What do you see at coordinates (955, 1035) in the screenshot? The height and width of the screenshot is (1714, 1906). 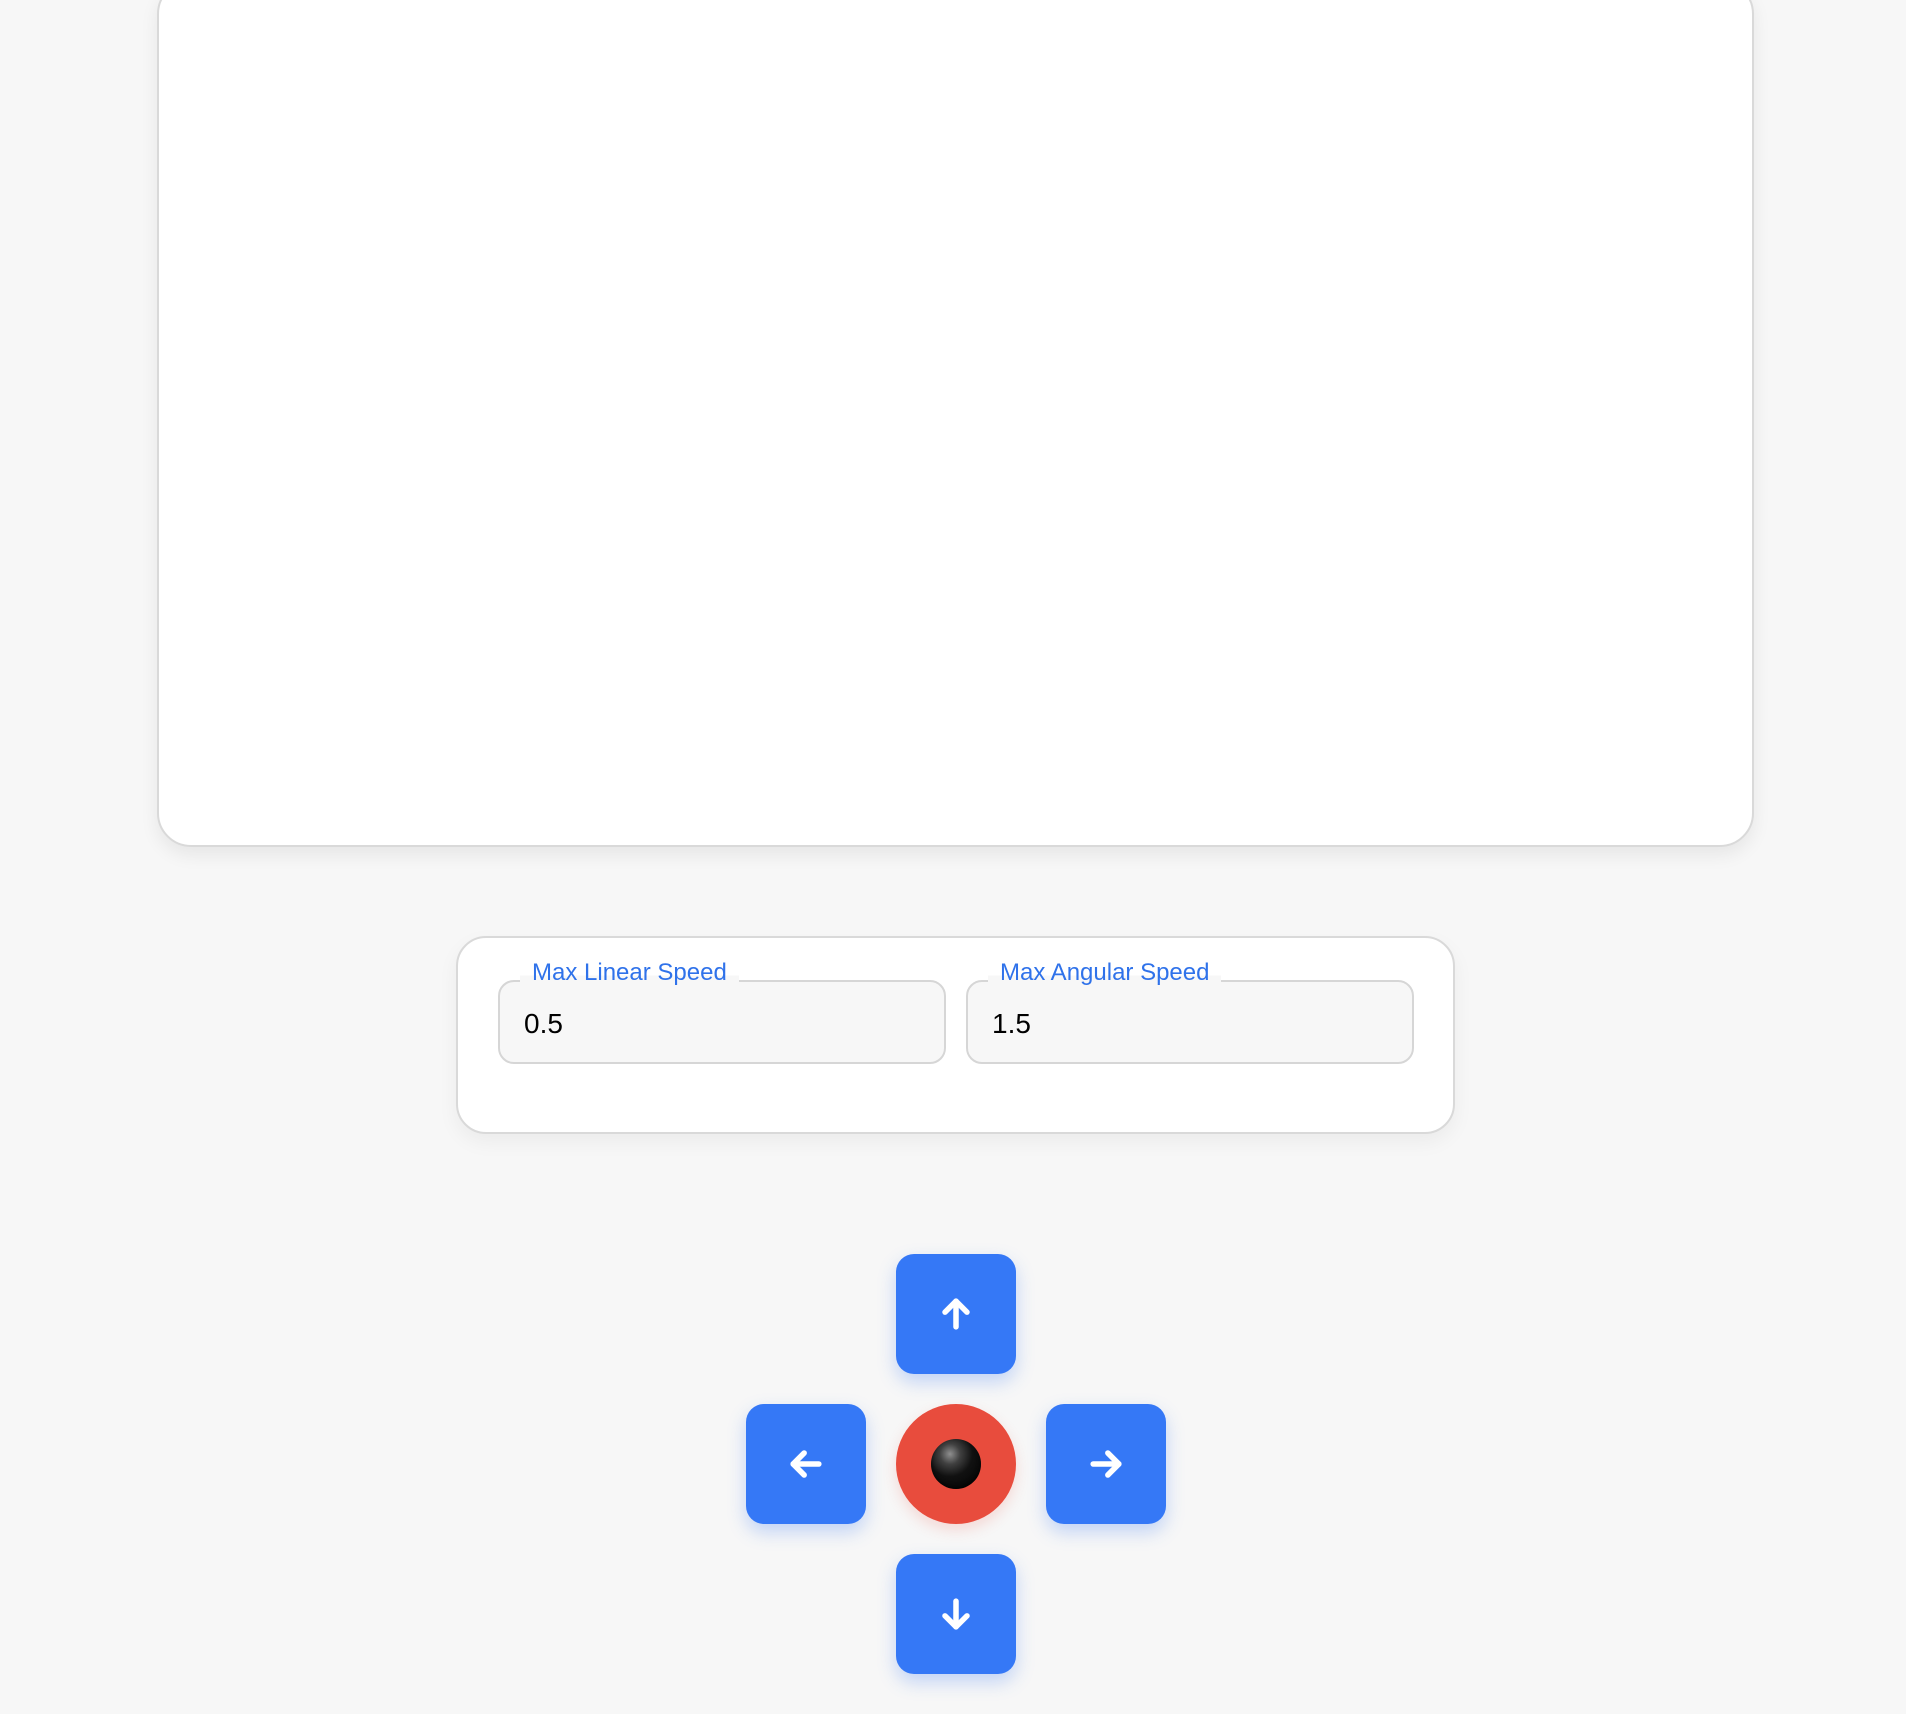 I see `speed-settings-card: Max Linear Speed Max Angular Speed` at bounding box center [955, 1035].